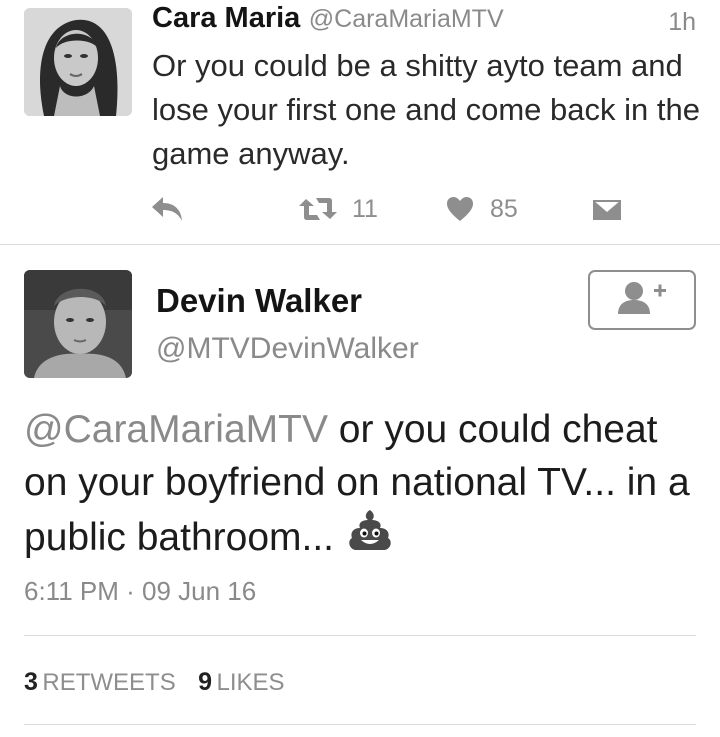  I want to click on mention-link: @CaraMariaMTV, so click(176, 429).